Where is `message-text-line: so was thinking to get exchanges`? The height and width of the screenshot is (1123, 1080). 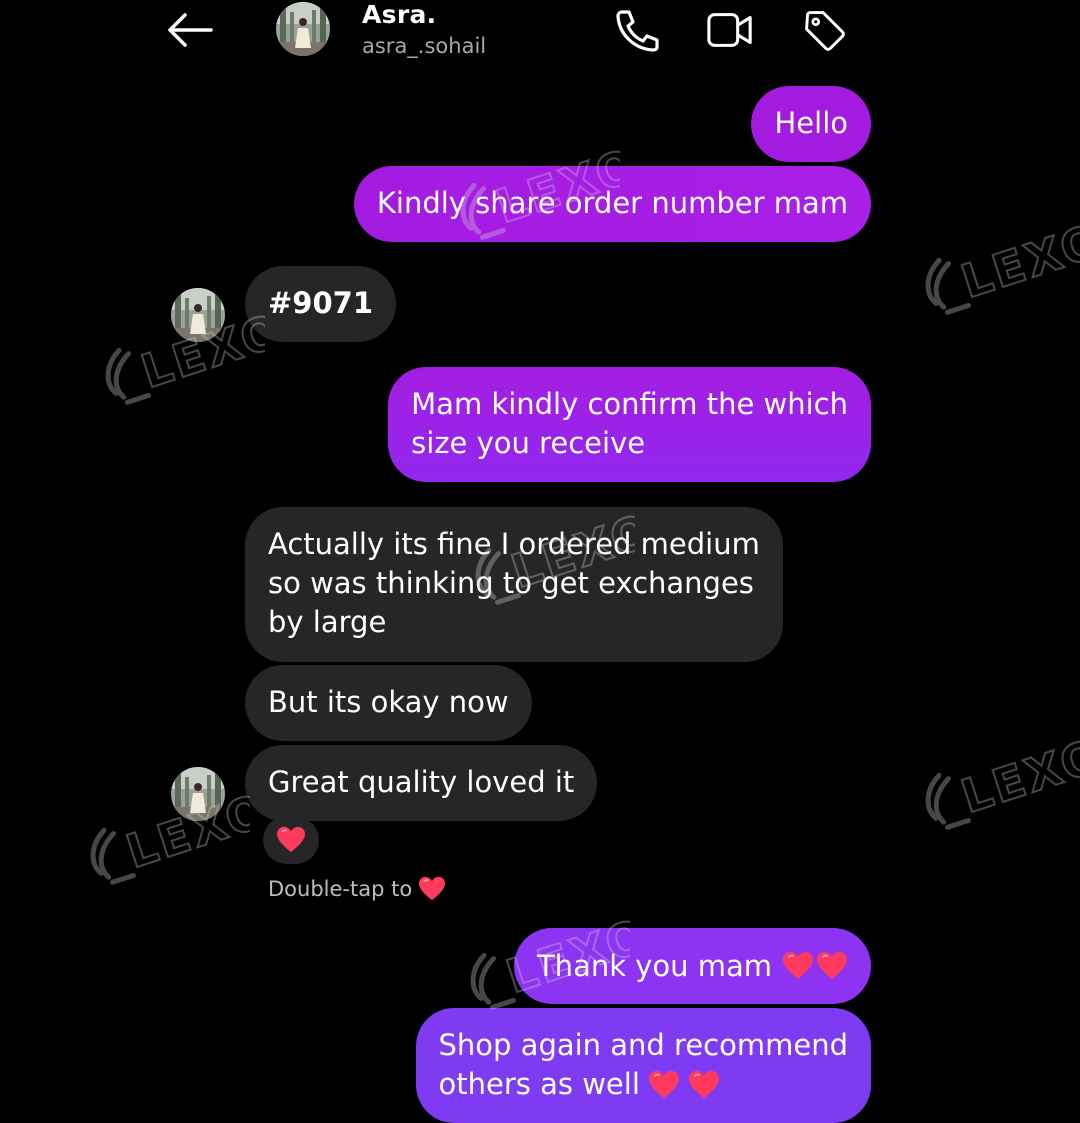
message-text-line: so was thinking to get exchanges is located at coordinates (511, 583).